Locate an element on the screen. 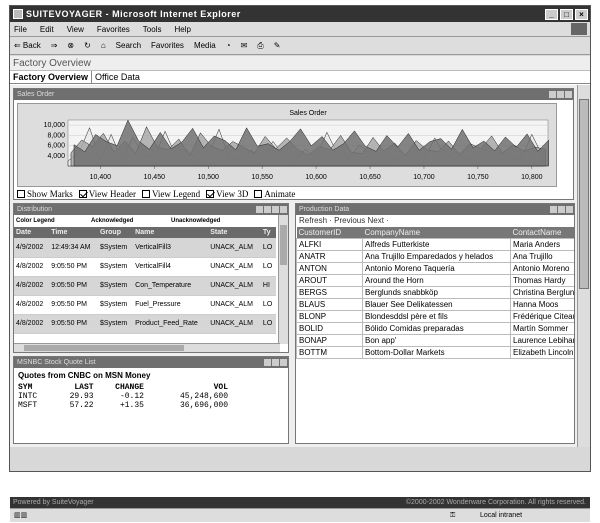 The width and height of the screenshot is (600, 523). table-cell: Alfreds Futterkiste is located at coordinates (436, 244).